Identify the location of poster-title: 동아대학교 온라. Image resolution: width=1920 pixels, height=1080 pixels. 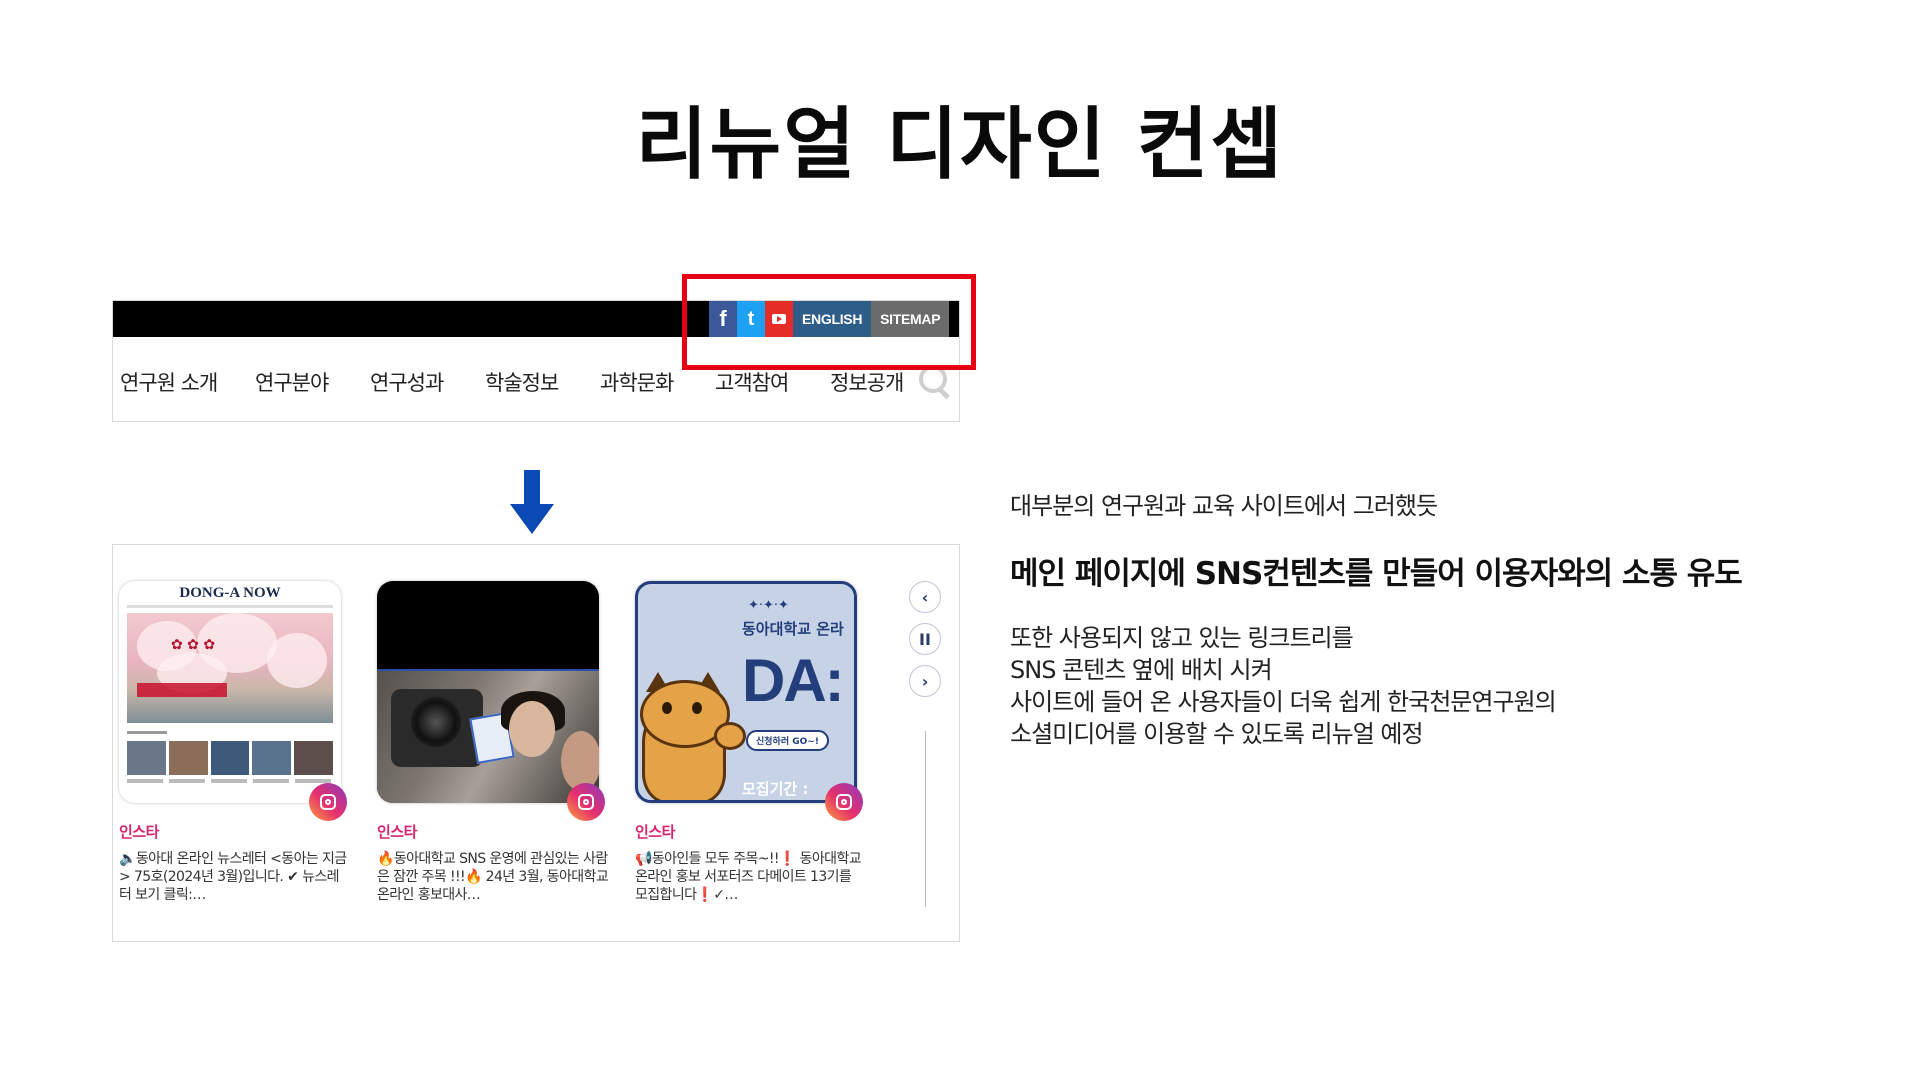
(793, 629).